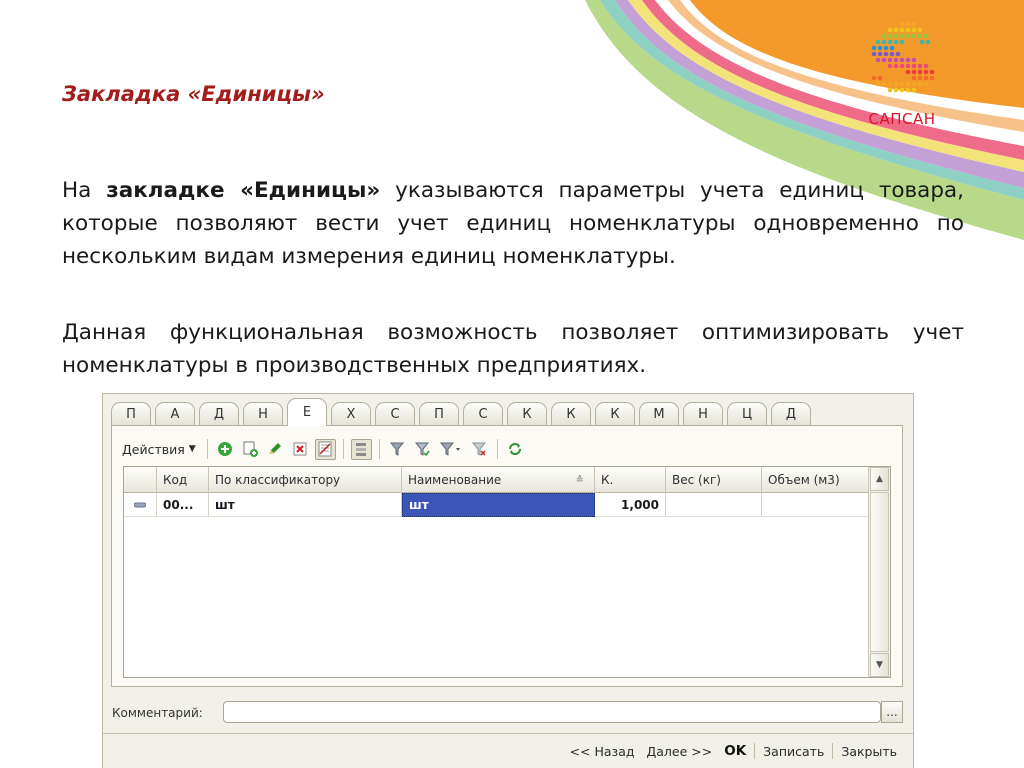 Image resolution: width=1024 pixels, height=768 pixels. I want to click on refresh-icon, so click(515, 449).